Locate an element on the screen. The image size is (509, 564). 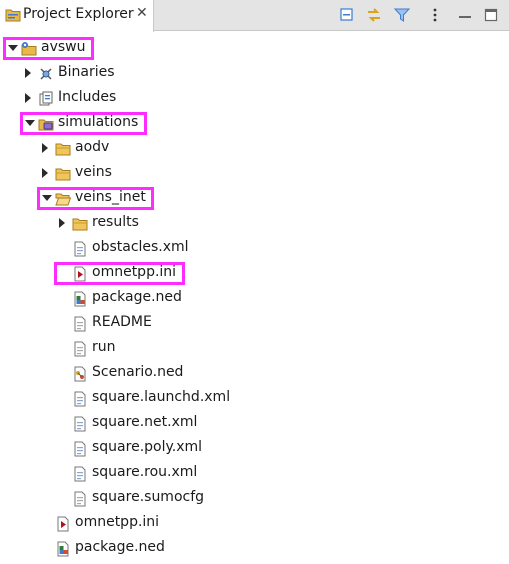
tree-item-square-sumocfg: square.sumocfg is located at coordinates (254, 498).